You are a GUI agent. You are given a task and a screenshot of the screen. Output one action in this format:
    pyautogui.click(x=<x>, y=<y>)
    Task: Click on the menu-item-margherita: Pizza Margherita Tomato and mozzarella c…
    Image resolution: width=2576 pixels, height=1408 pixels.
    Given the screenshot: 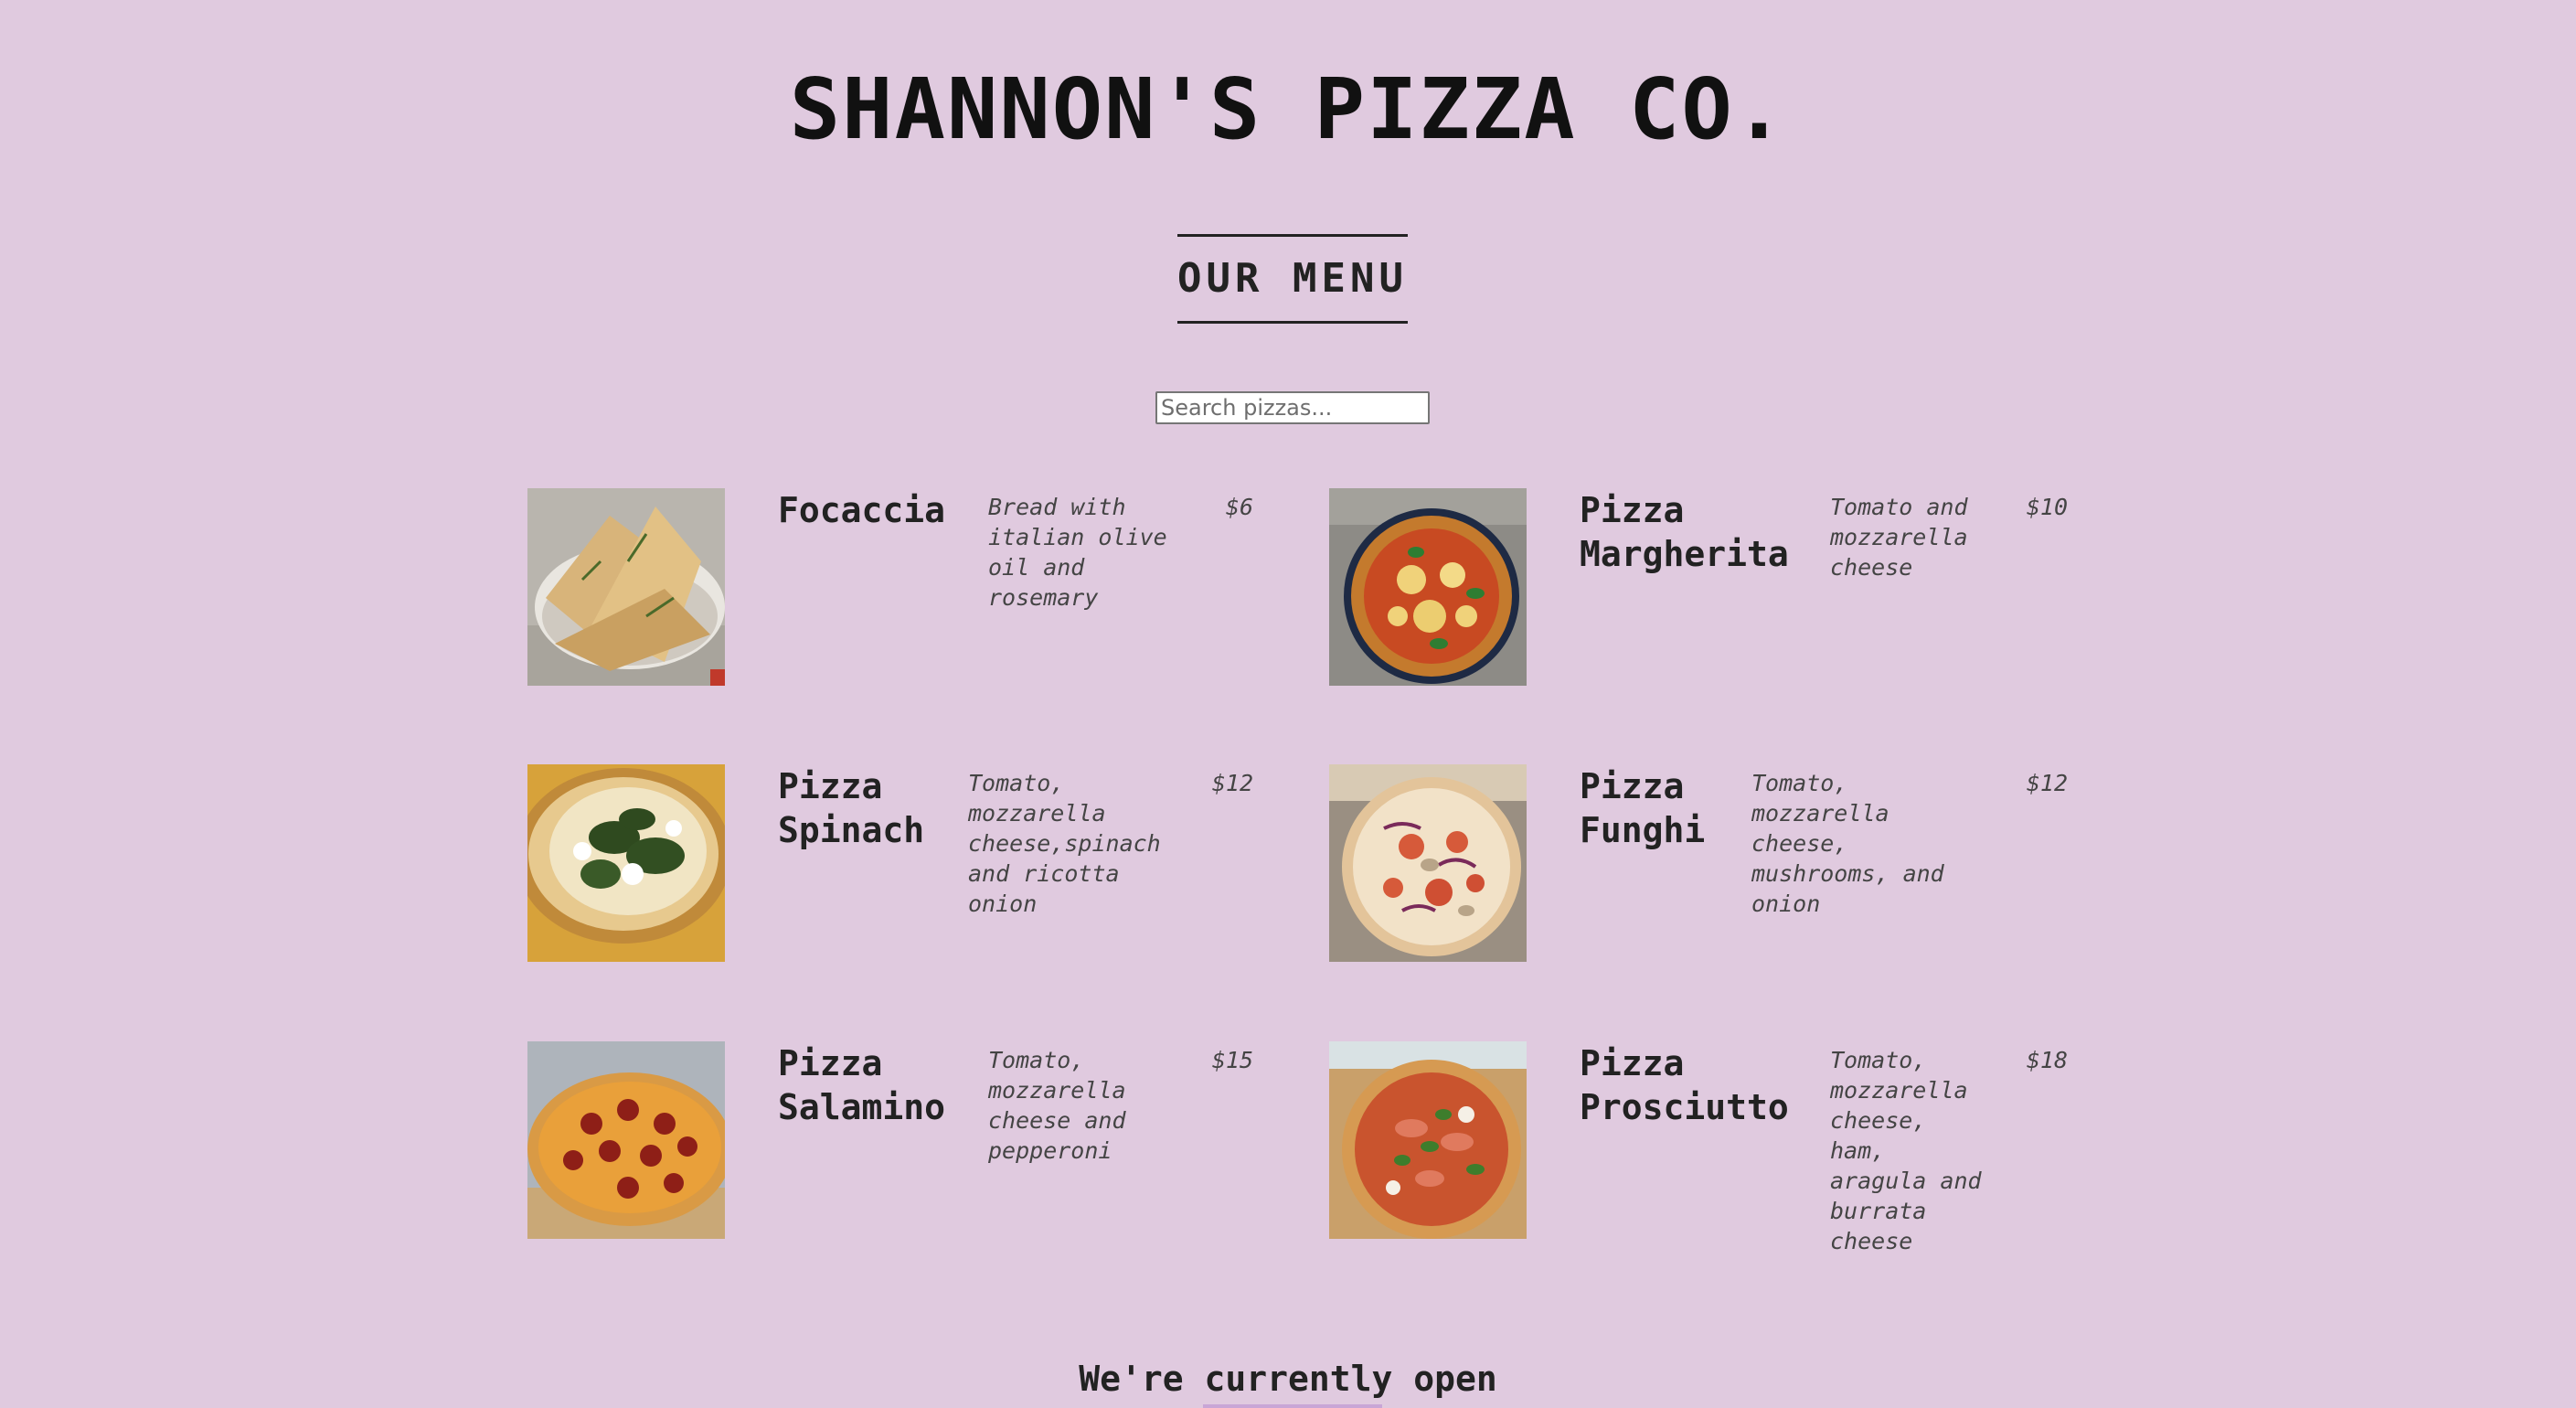 What is the action you would take?
    pyautogui.click(x=1717, y=598)
    